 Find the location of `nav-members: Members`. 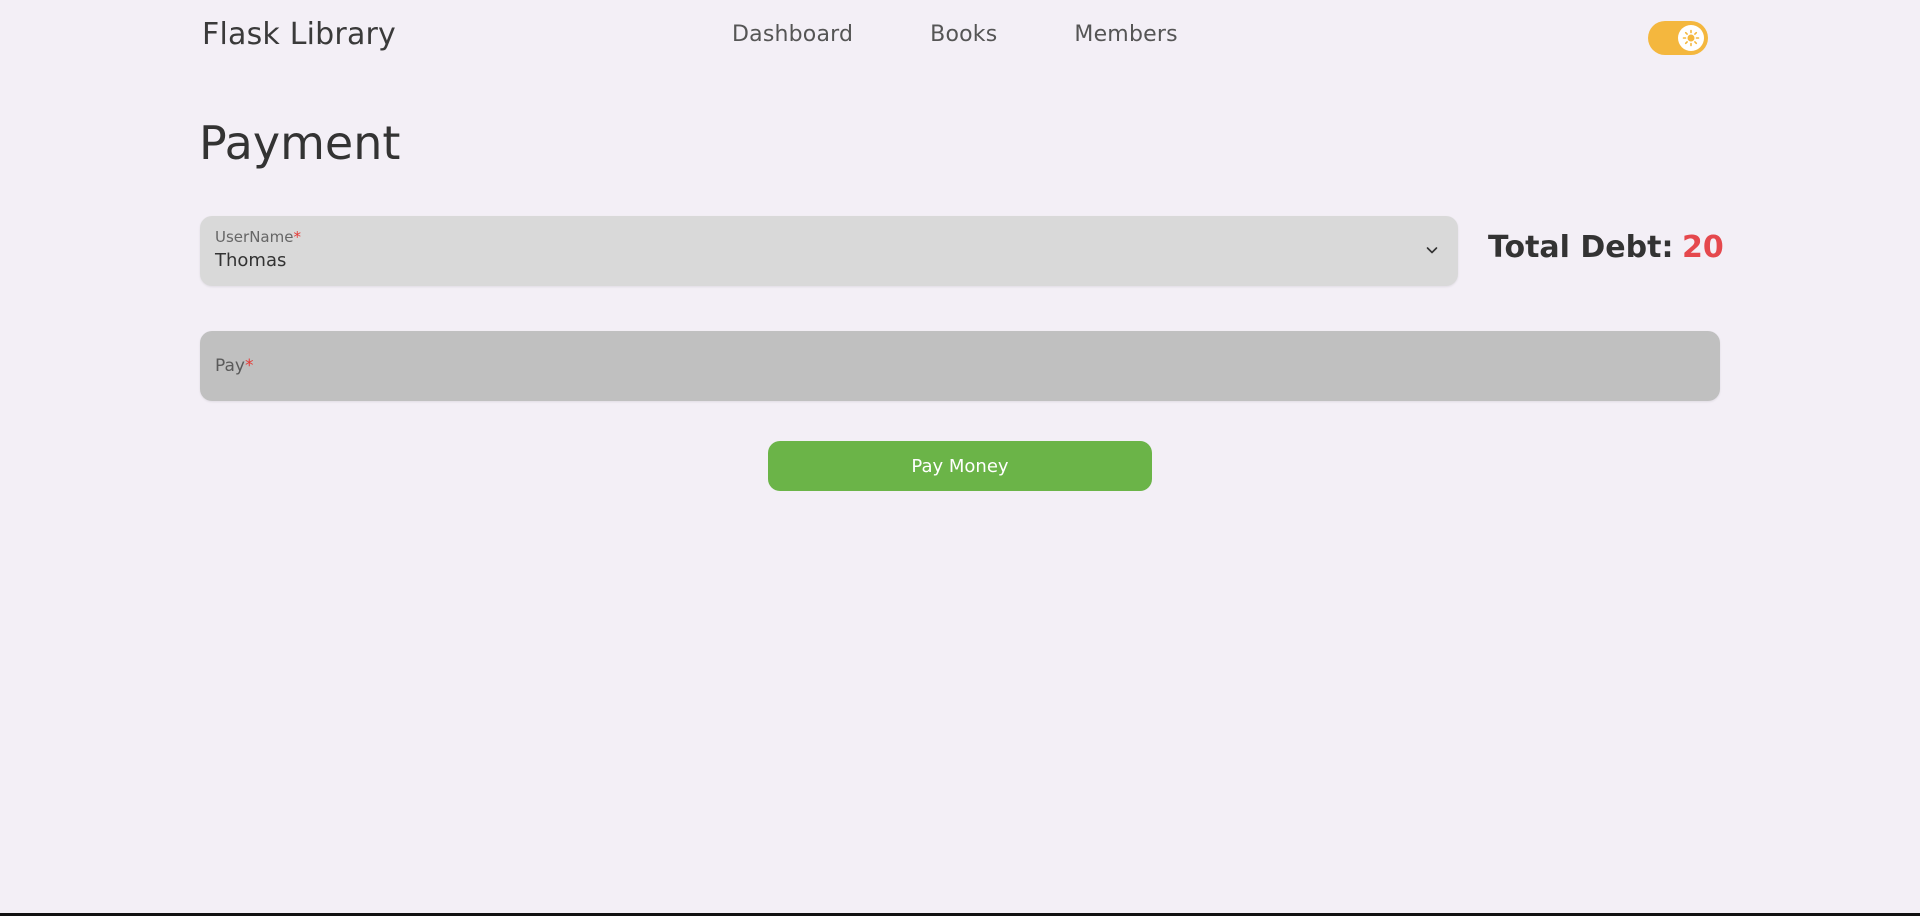

nav-members: Members is located at coordinates (1125, 34).